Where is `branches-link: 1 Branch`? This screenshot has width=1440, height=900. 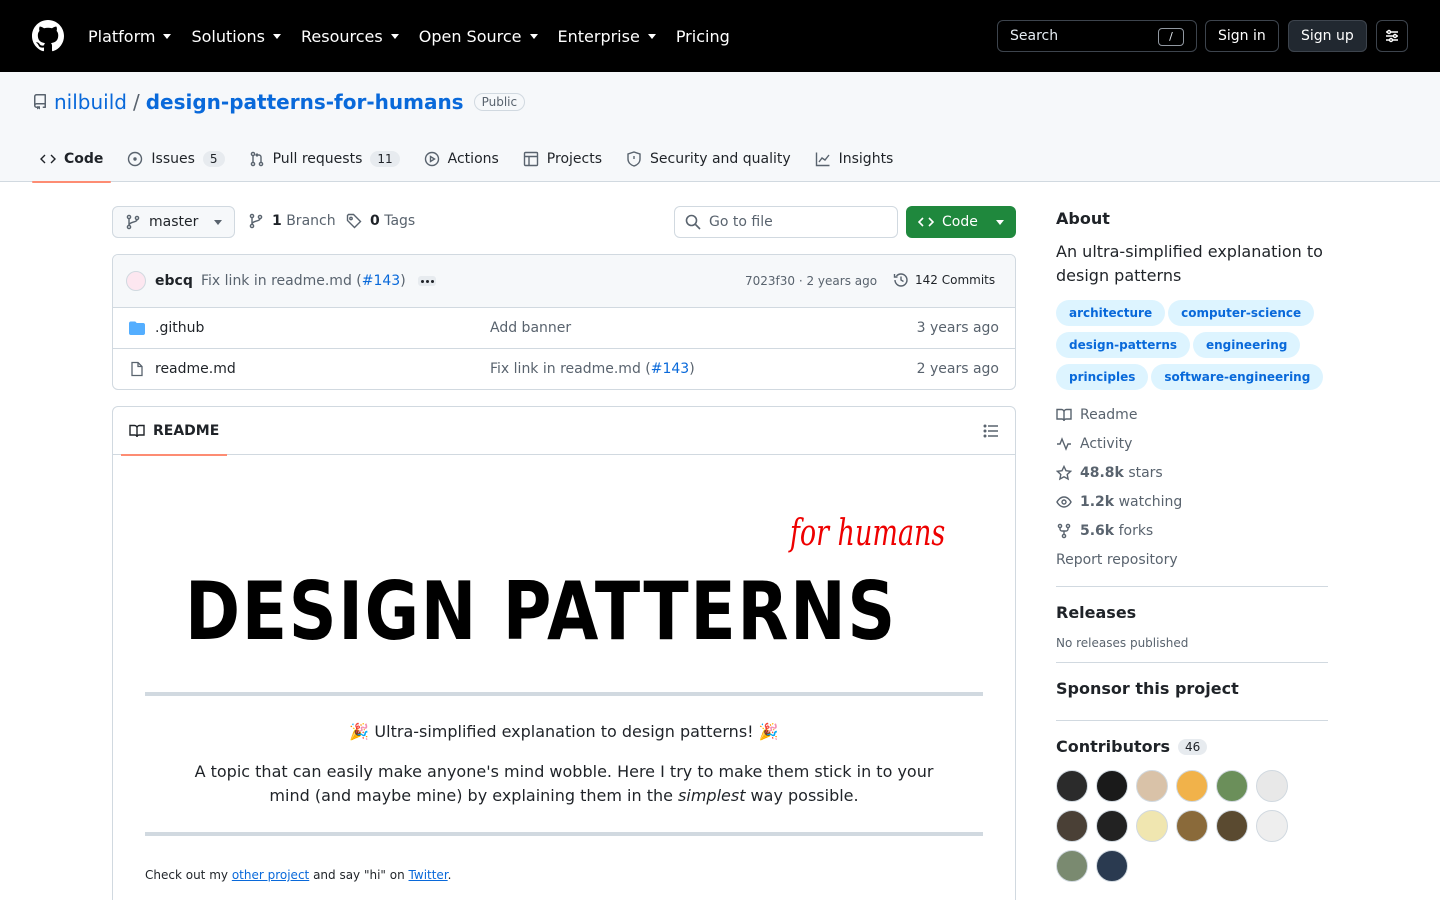 branches-link: 1 Branch is located at coordinates (292, 221).